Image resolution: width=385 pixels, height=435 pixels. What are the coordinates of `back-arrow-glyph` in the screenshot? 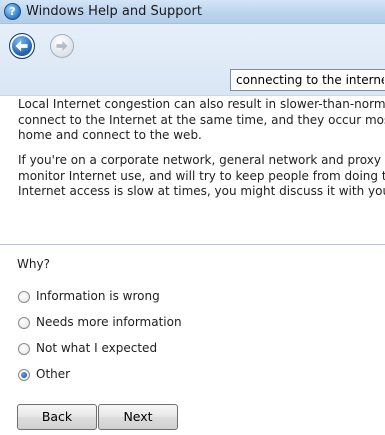 It's located at (21, 46).